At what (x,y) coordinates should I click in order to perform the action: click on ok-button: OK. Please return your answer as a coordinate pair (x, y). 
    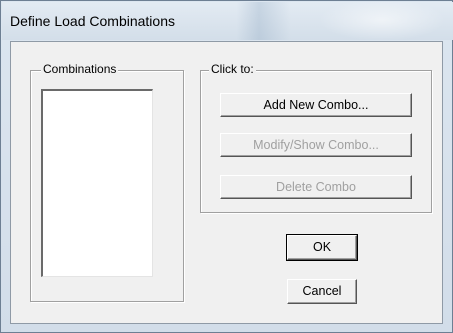
    Looking at the image, I should click on (322, 247).